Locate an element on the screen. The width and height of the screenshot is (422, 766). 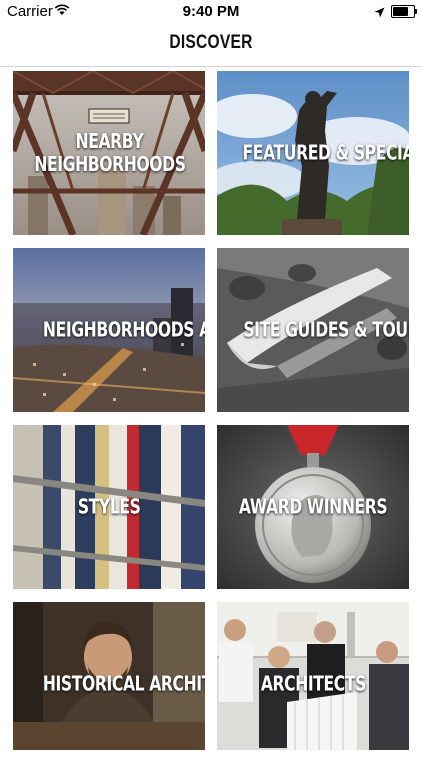
tile-label: NEIGHBORHOODS A TO Z is located at coordinates (123, 329).